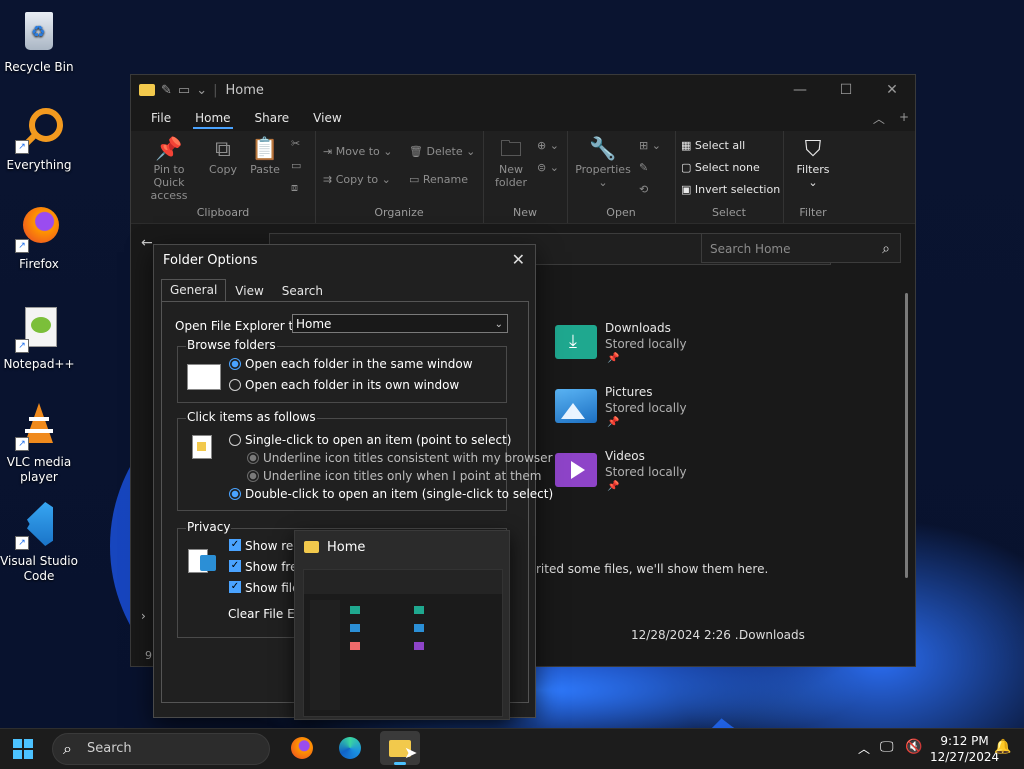 The height and width of the screenshot is (769, 1024). What do you see at coordinates (169, 169) in the screenshot?
I see `pin-to-quick-access-button: 📌 Pin to Quick access` at bounding box center [169, 169].